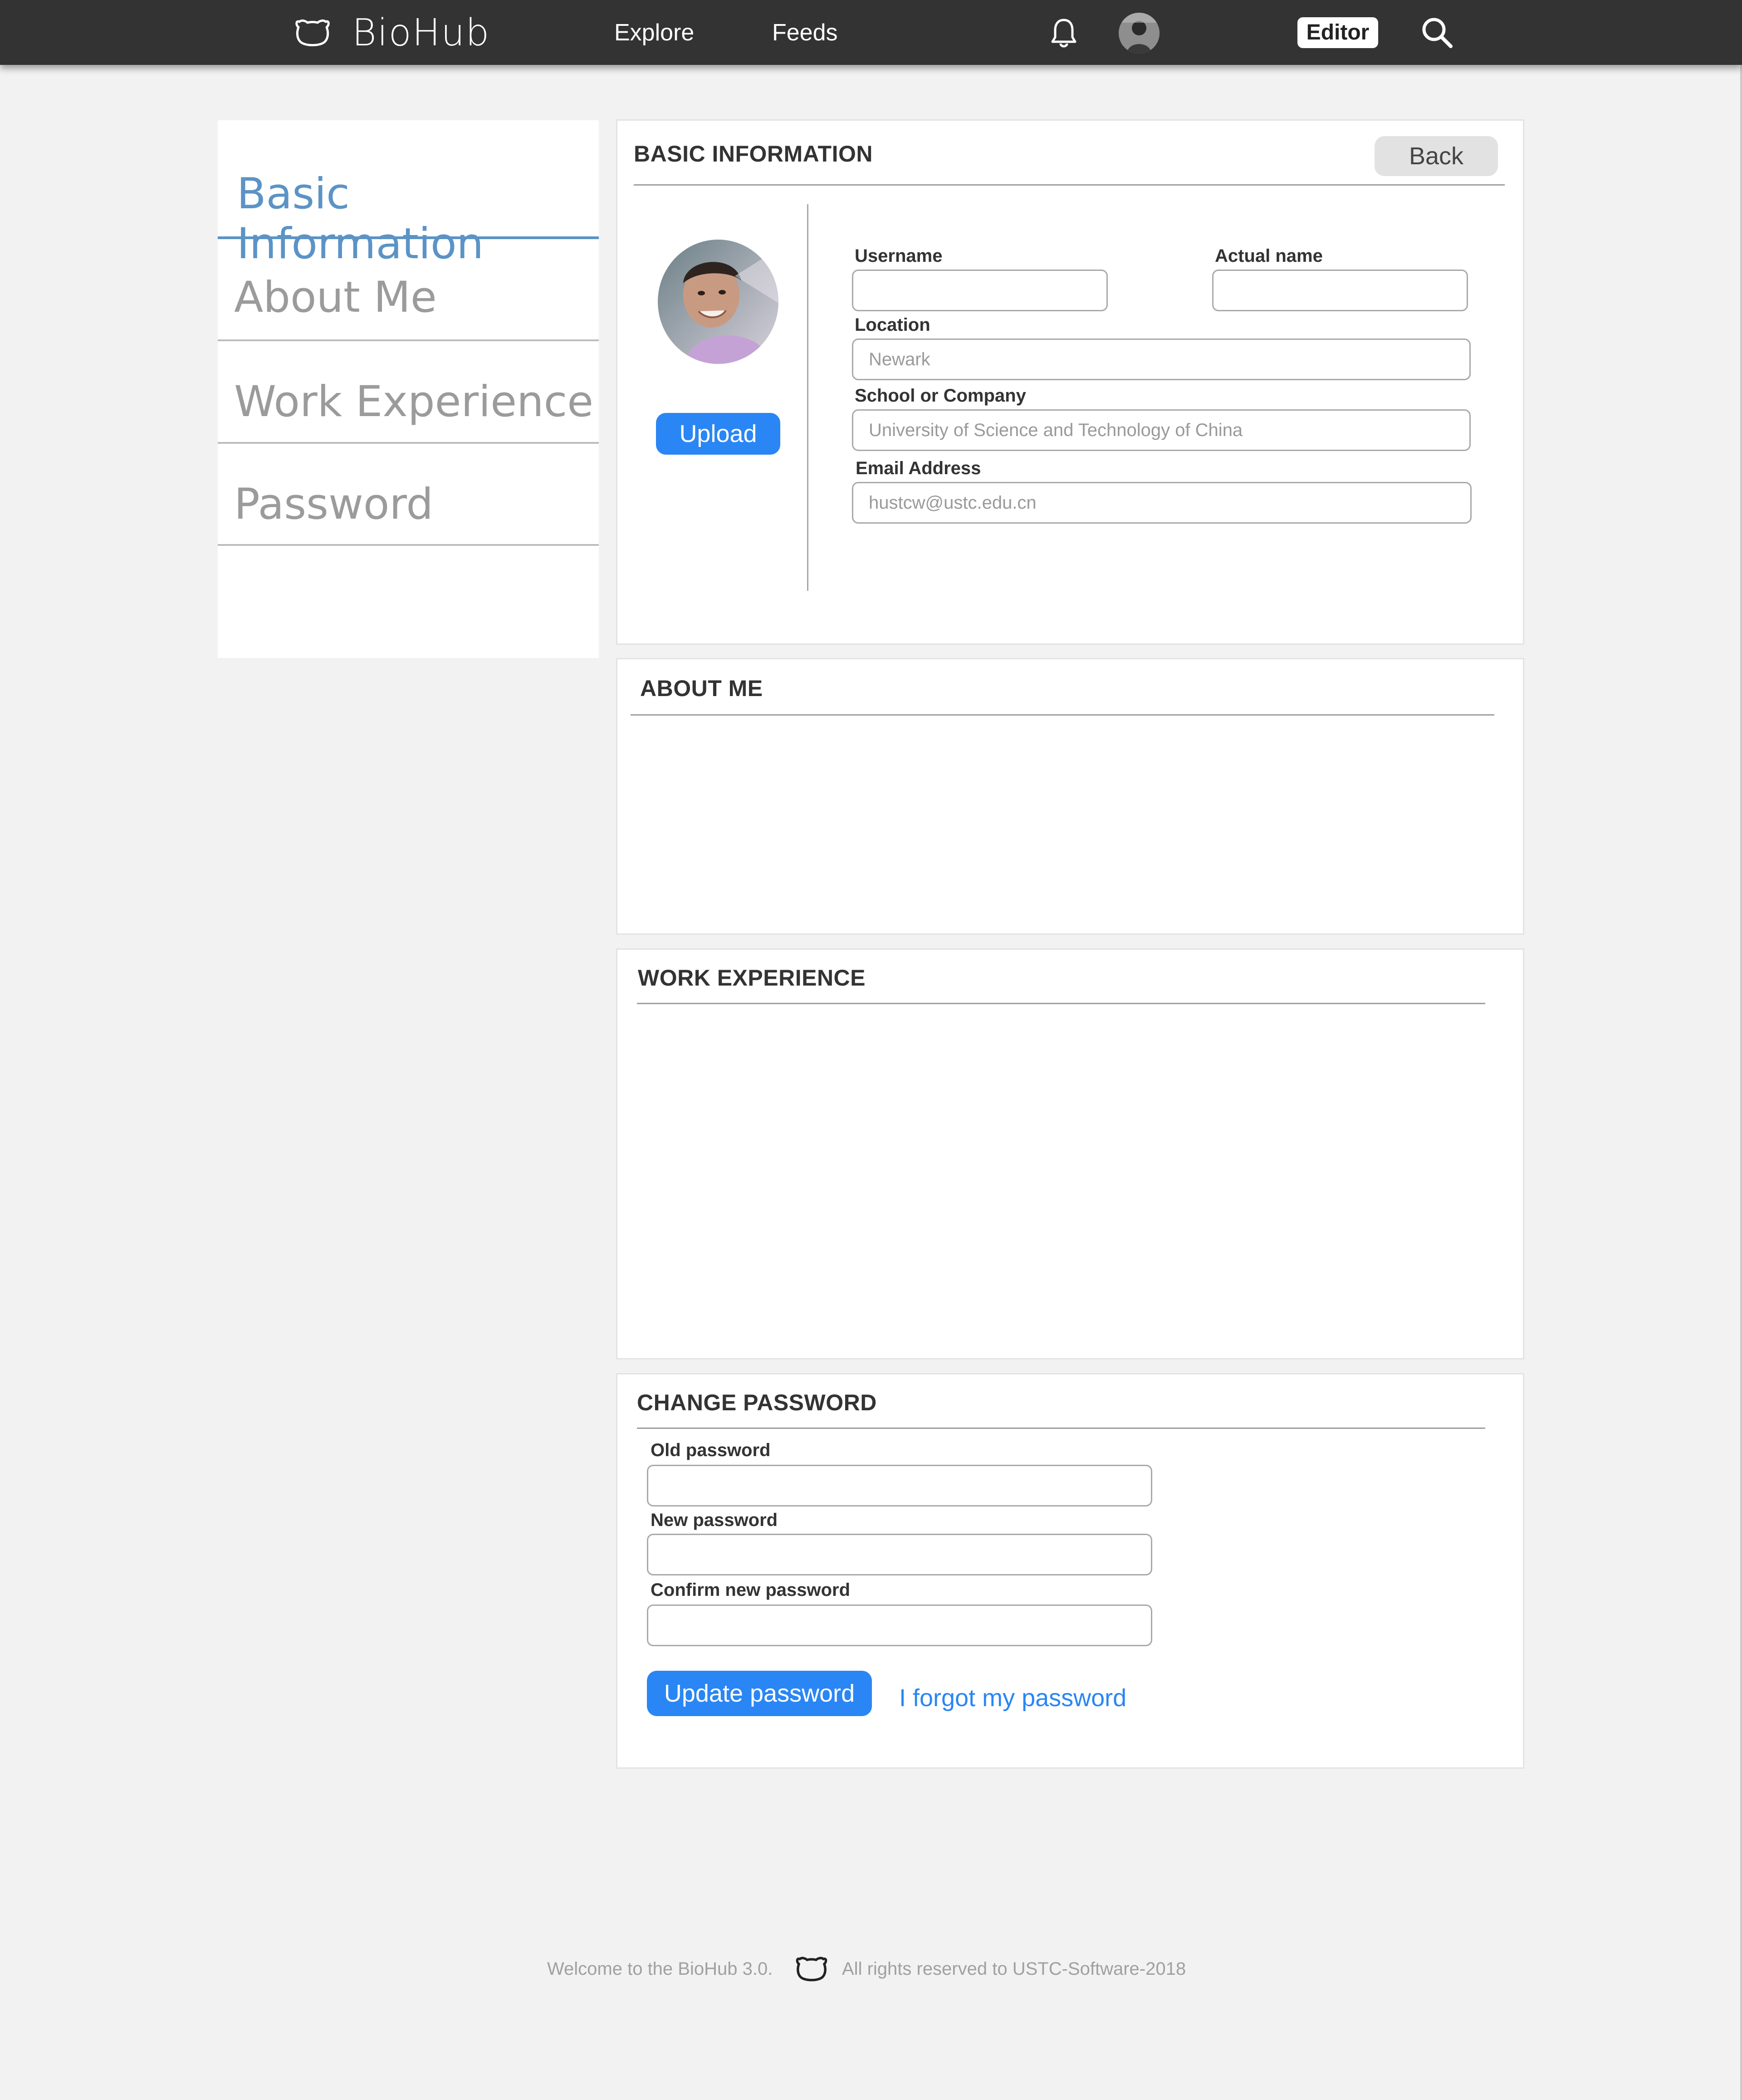 This screenshot has width=1742, height=2100. I want to click on vertical-divider, so click(807, 397).